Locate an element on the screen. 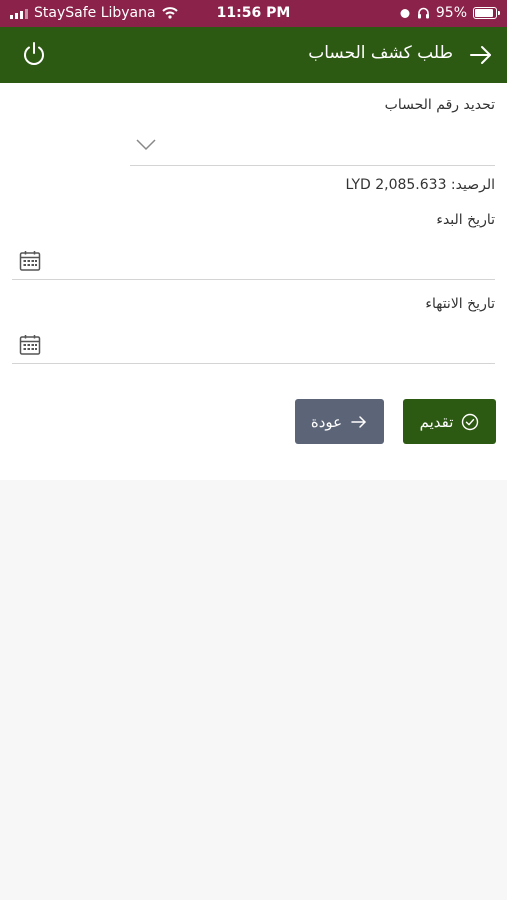 The image size is (507, 900). account-label: تحديد رقم الحساب is located at coordinates (439, 105).